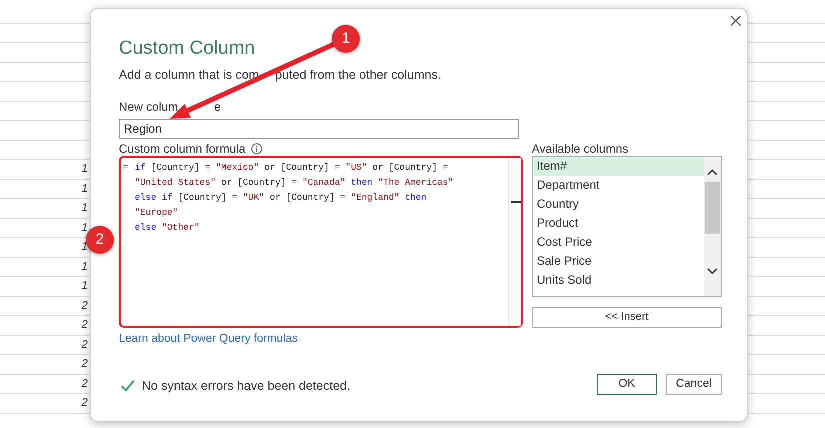  Describe the element at coordinates (281, 198) in the screenshot. I see `code-line: else if [Country] = "UK" or [Country] = "England" then` at that location.